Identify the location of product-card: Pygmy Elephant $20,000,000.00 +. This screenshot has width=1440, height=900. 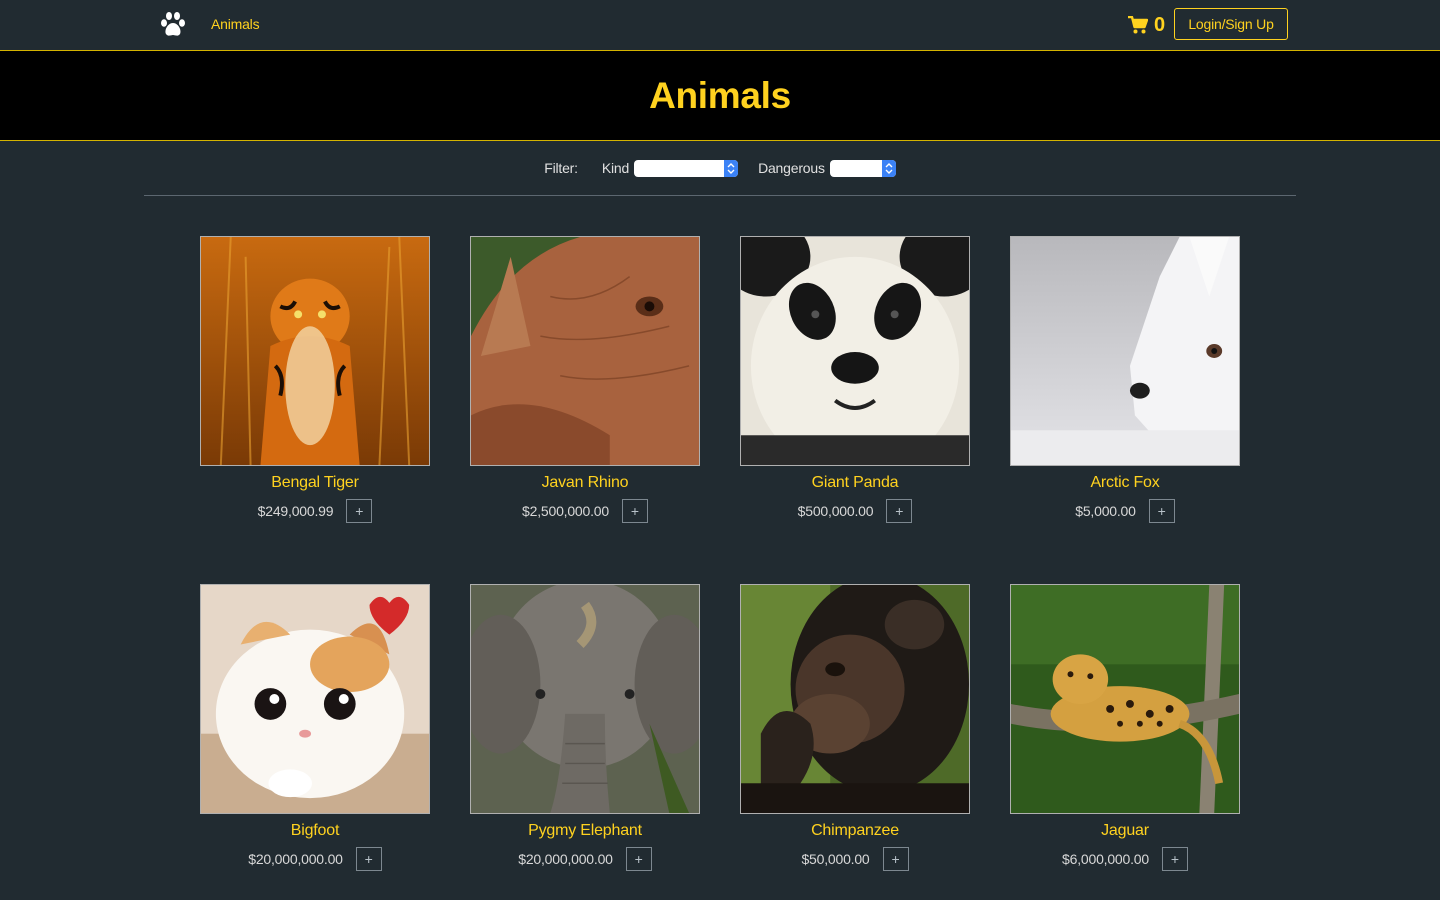
(585, 727).